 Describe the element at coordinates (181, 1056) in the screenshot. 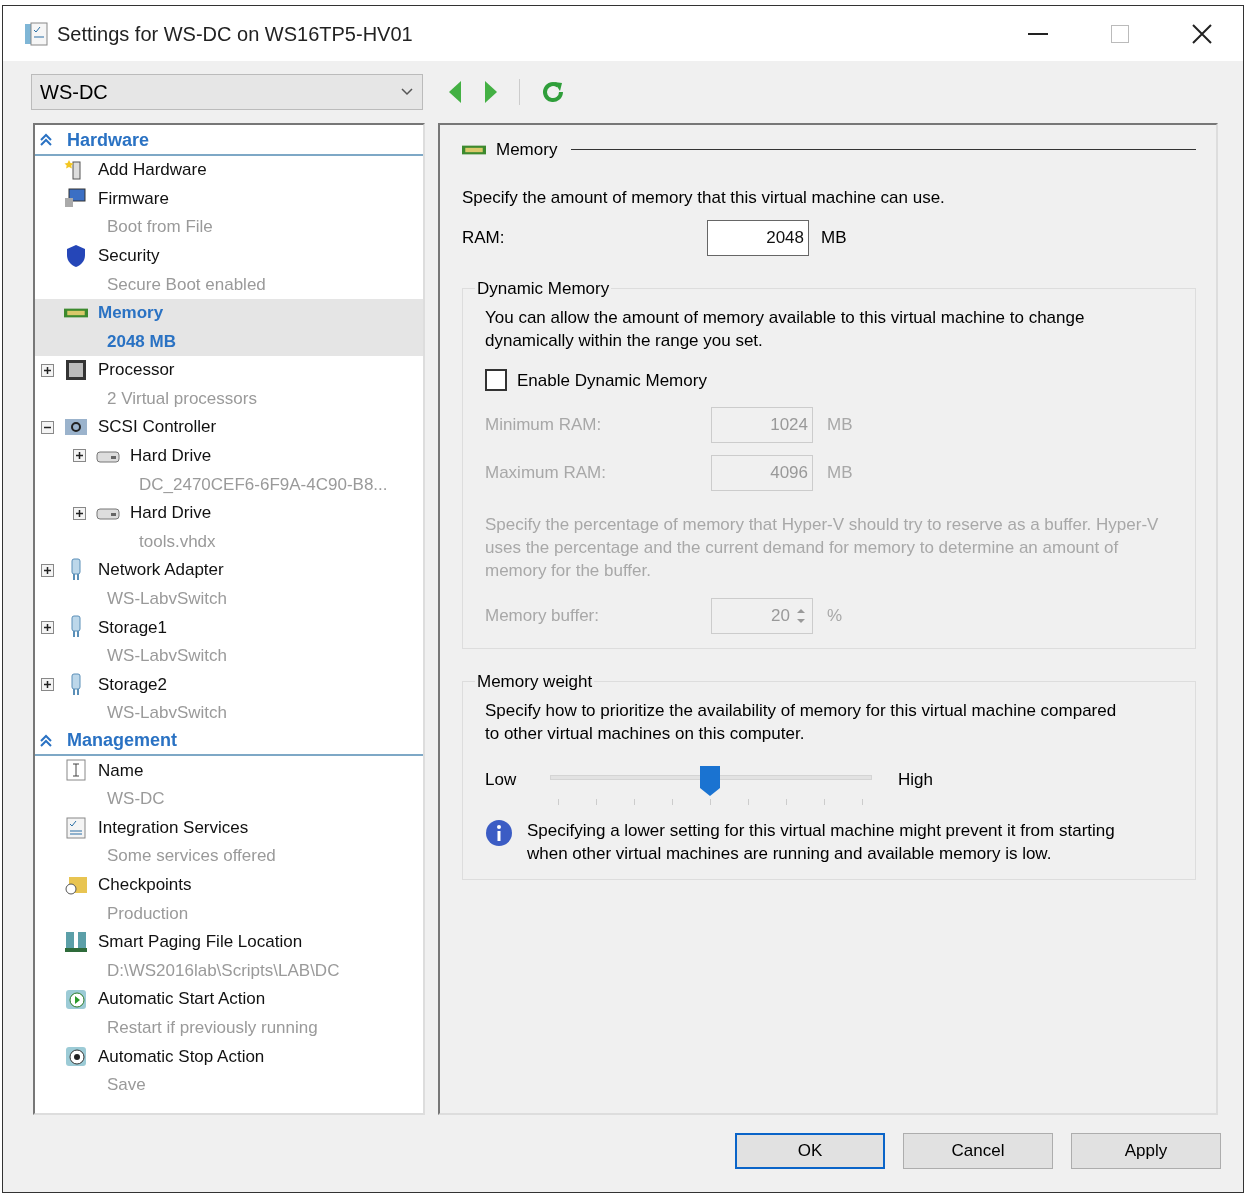

I see `item-label: Automatic Stop Action` at that location.